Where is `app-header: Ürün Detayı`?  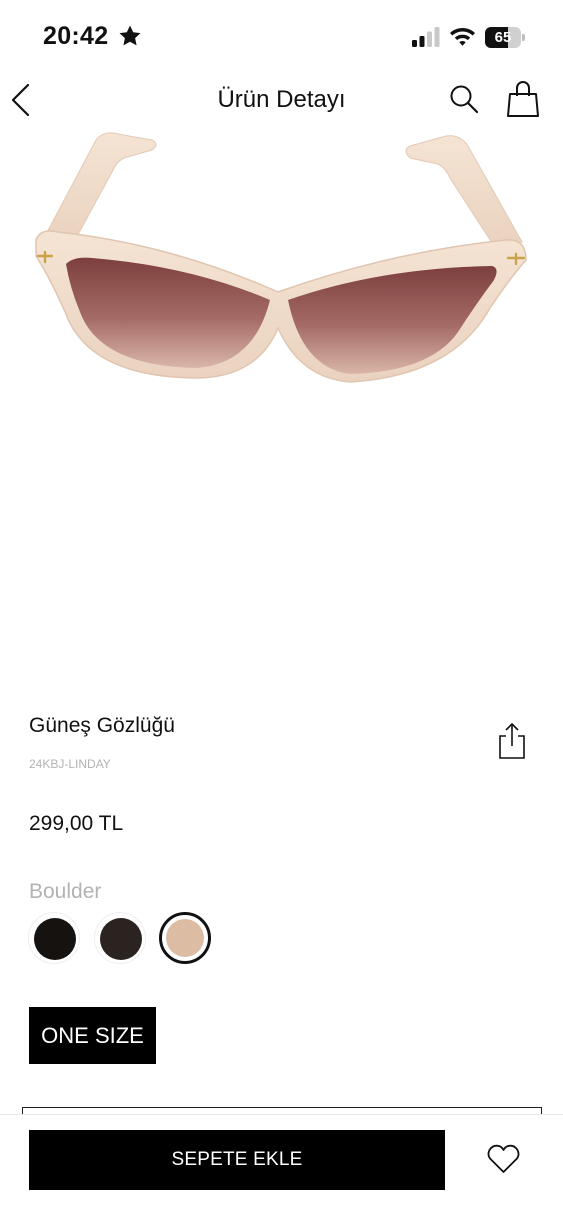
app-header: Ürün Detayı is located at coordinates (281, 100).